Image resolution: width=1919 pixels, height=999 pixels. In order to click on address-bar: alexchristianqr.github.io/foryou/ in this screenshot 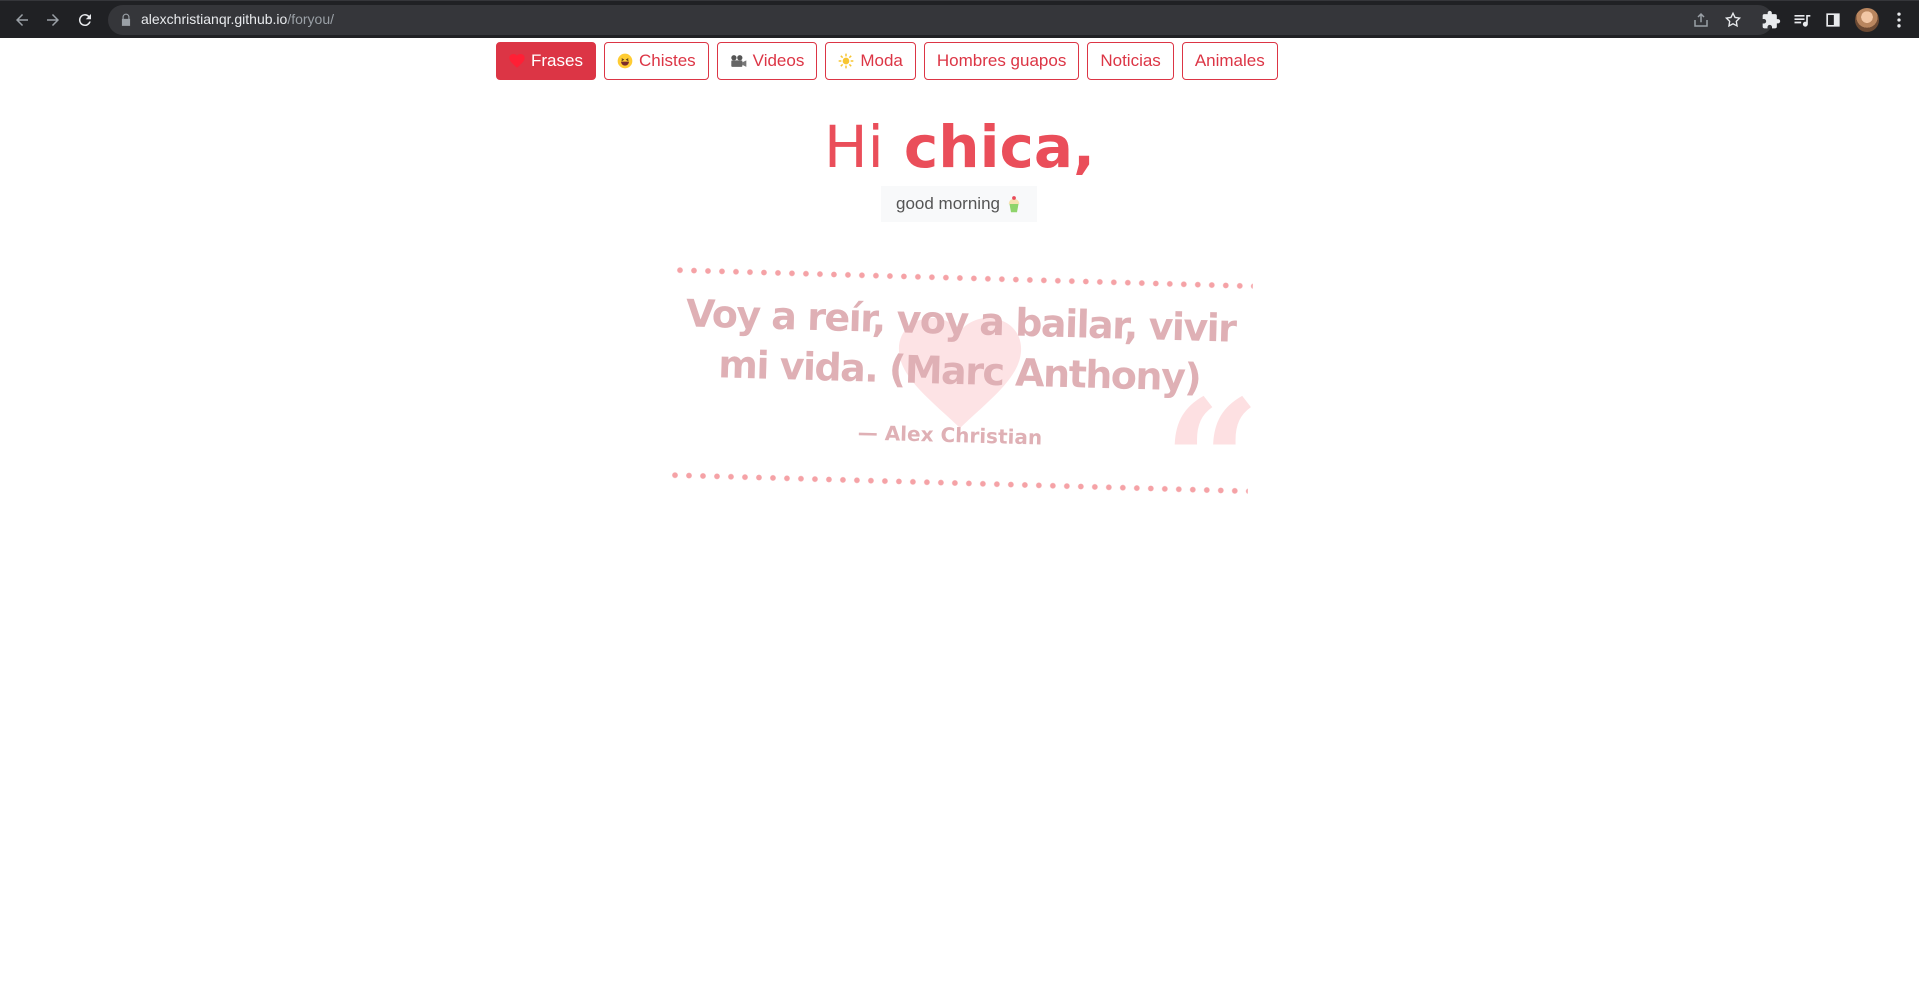, I will do `click(940, 20)`.